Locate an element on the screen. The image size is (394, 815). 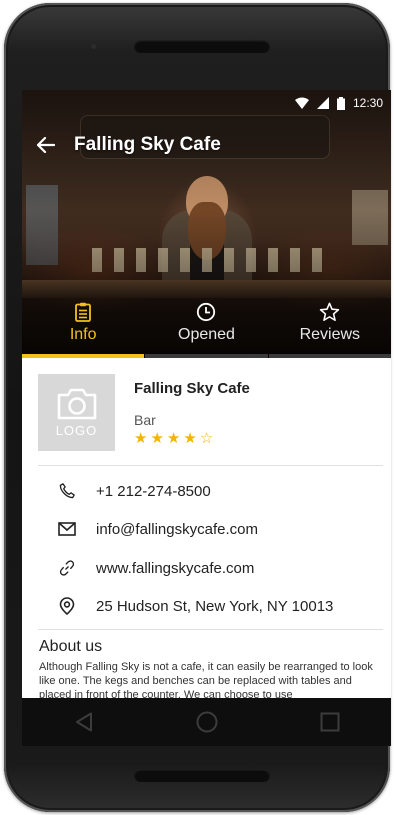
circle-home-icon is located at coordinates (206, 722).